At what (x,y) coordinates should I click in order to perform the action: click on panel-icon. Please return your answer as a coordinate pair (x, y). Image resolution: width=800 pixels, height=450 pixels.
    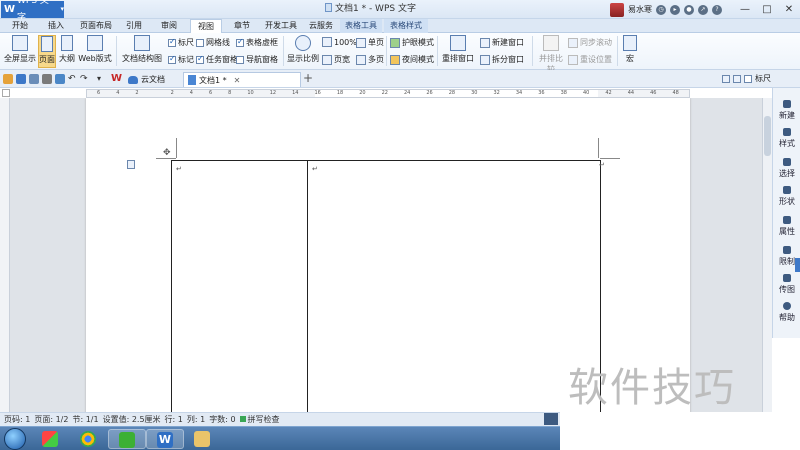
    Looking at the image, I should click on (737, 78).